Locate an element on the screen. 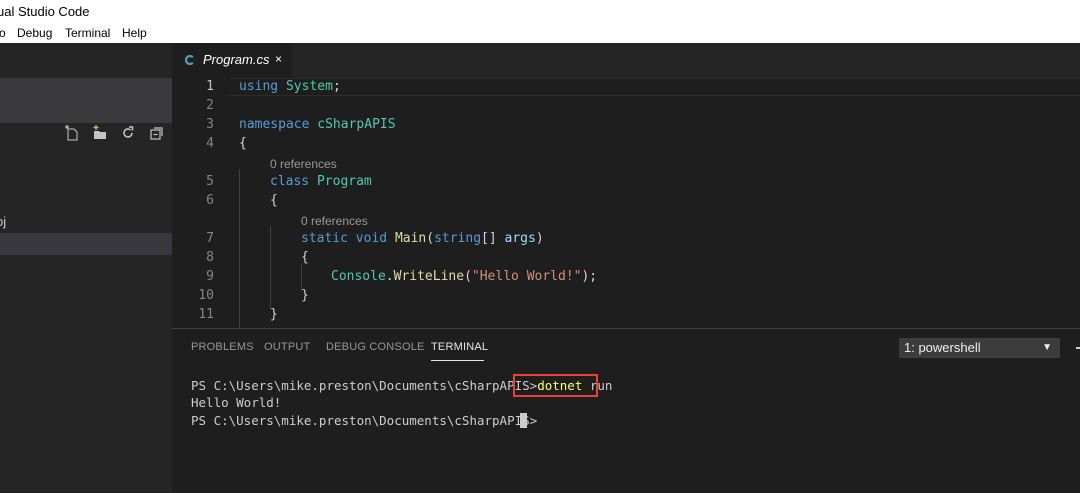 The image size is (1080, 493). tab-problems: PROBLEMS is located at coordinates (222, 347).